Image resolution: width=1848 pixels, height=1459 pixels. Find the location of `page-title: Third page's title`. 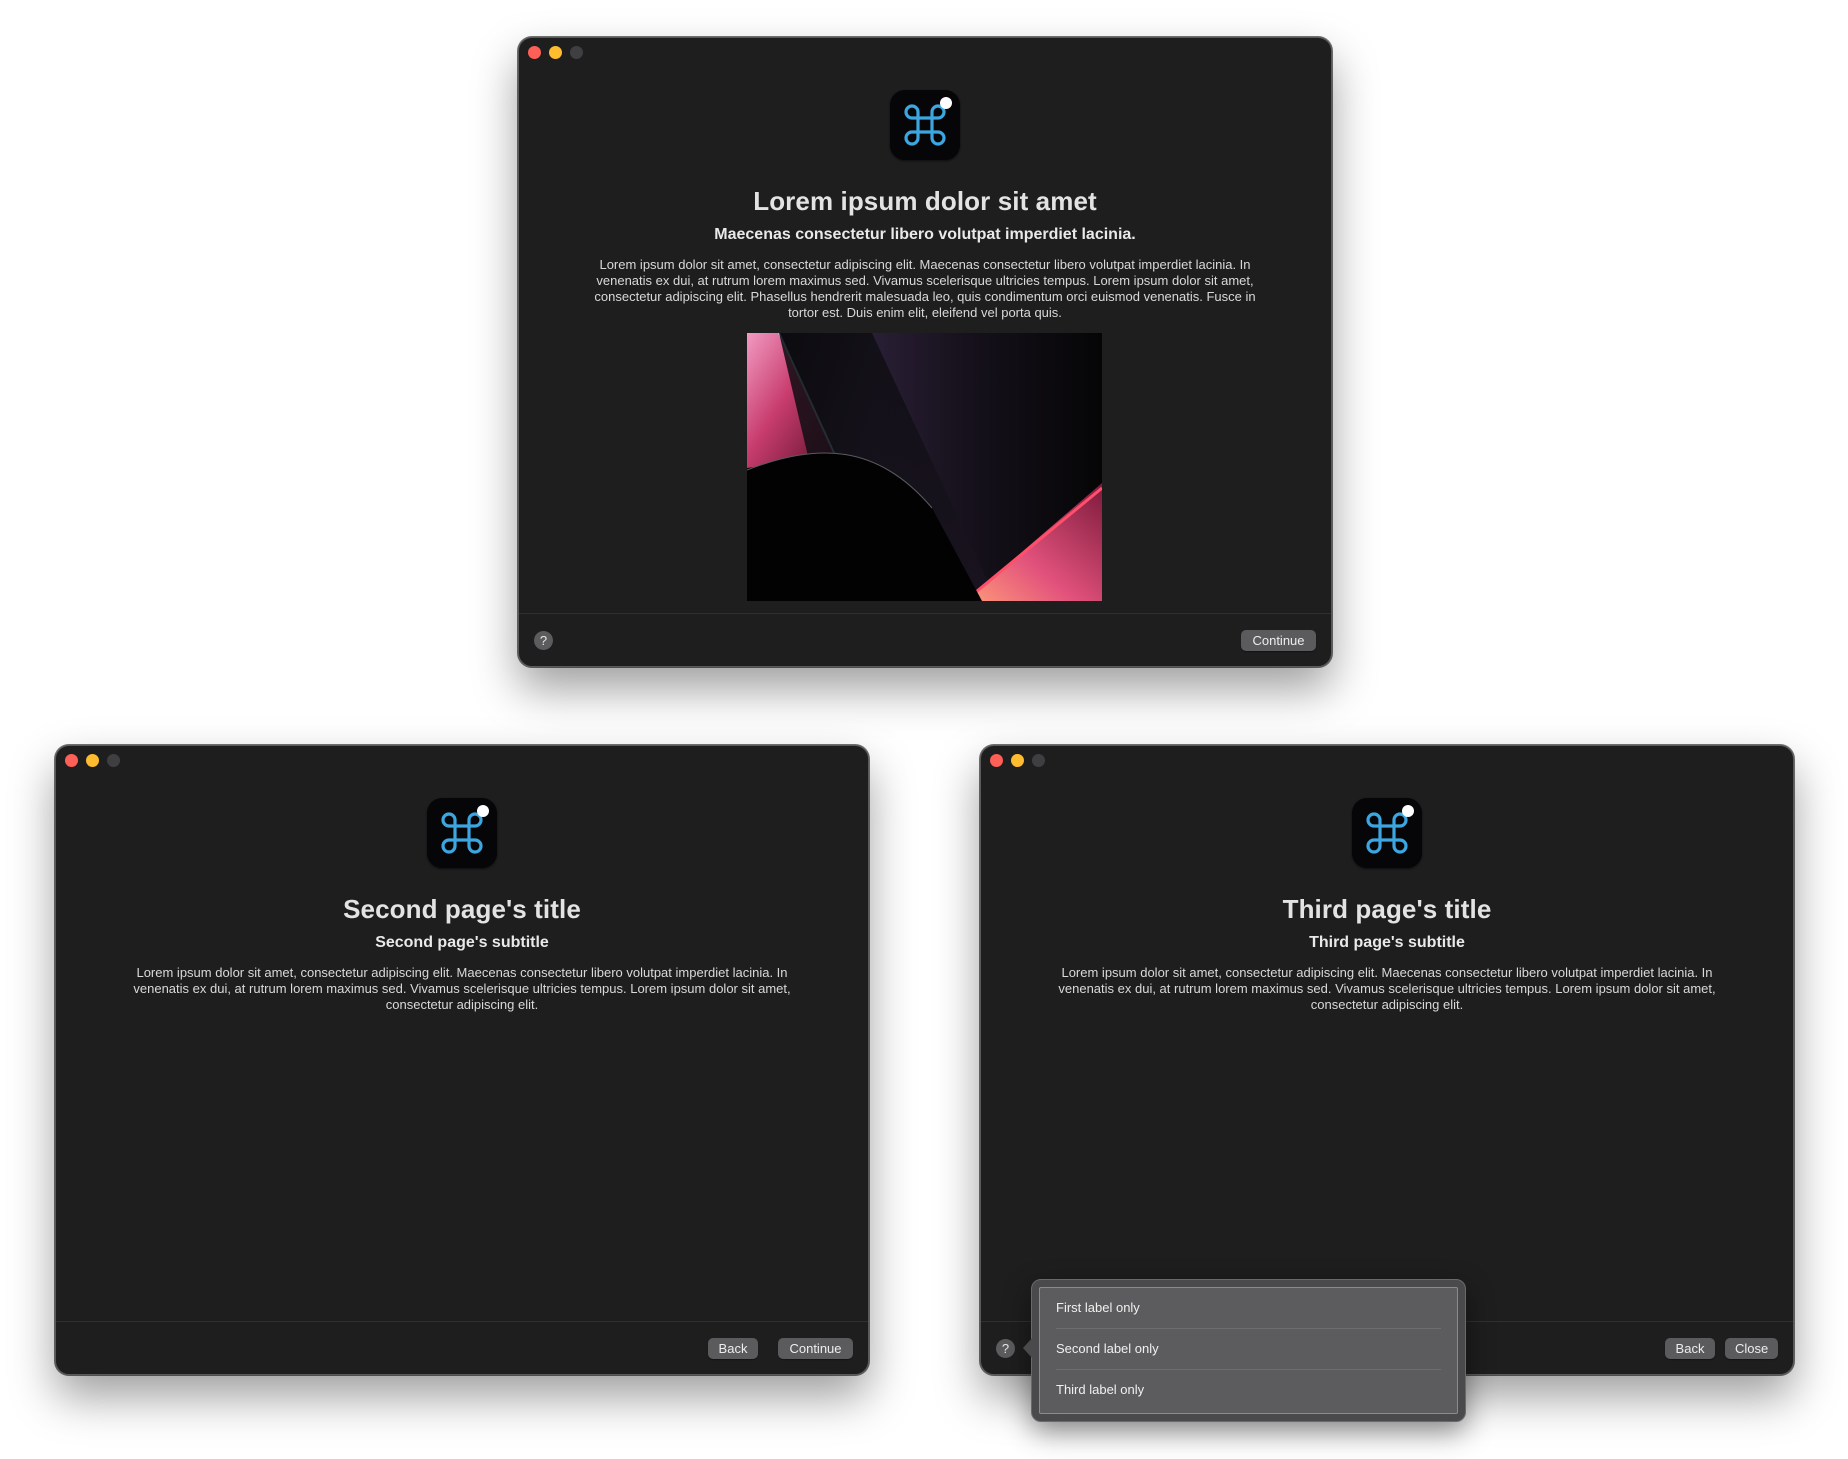

page-title: Third page's title is located at coordinates (1387, 909).